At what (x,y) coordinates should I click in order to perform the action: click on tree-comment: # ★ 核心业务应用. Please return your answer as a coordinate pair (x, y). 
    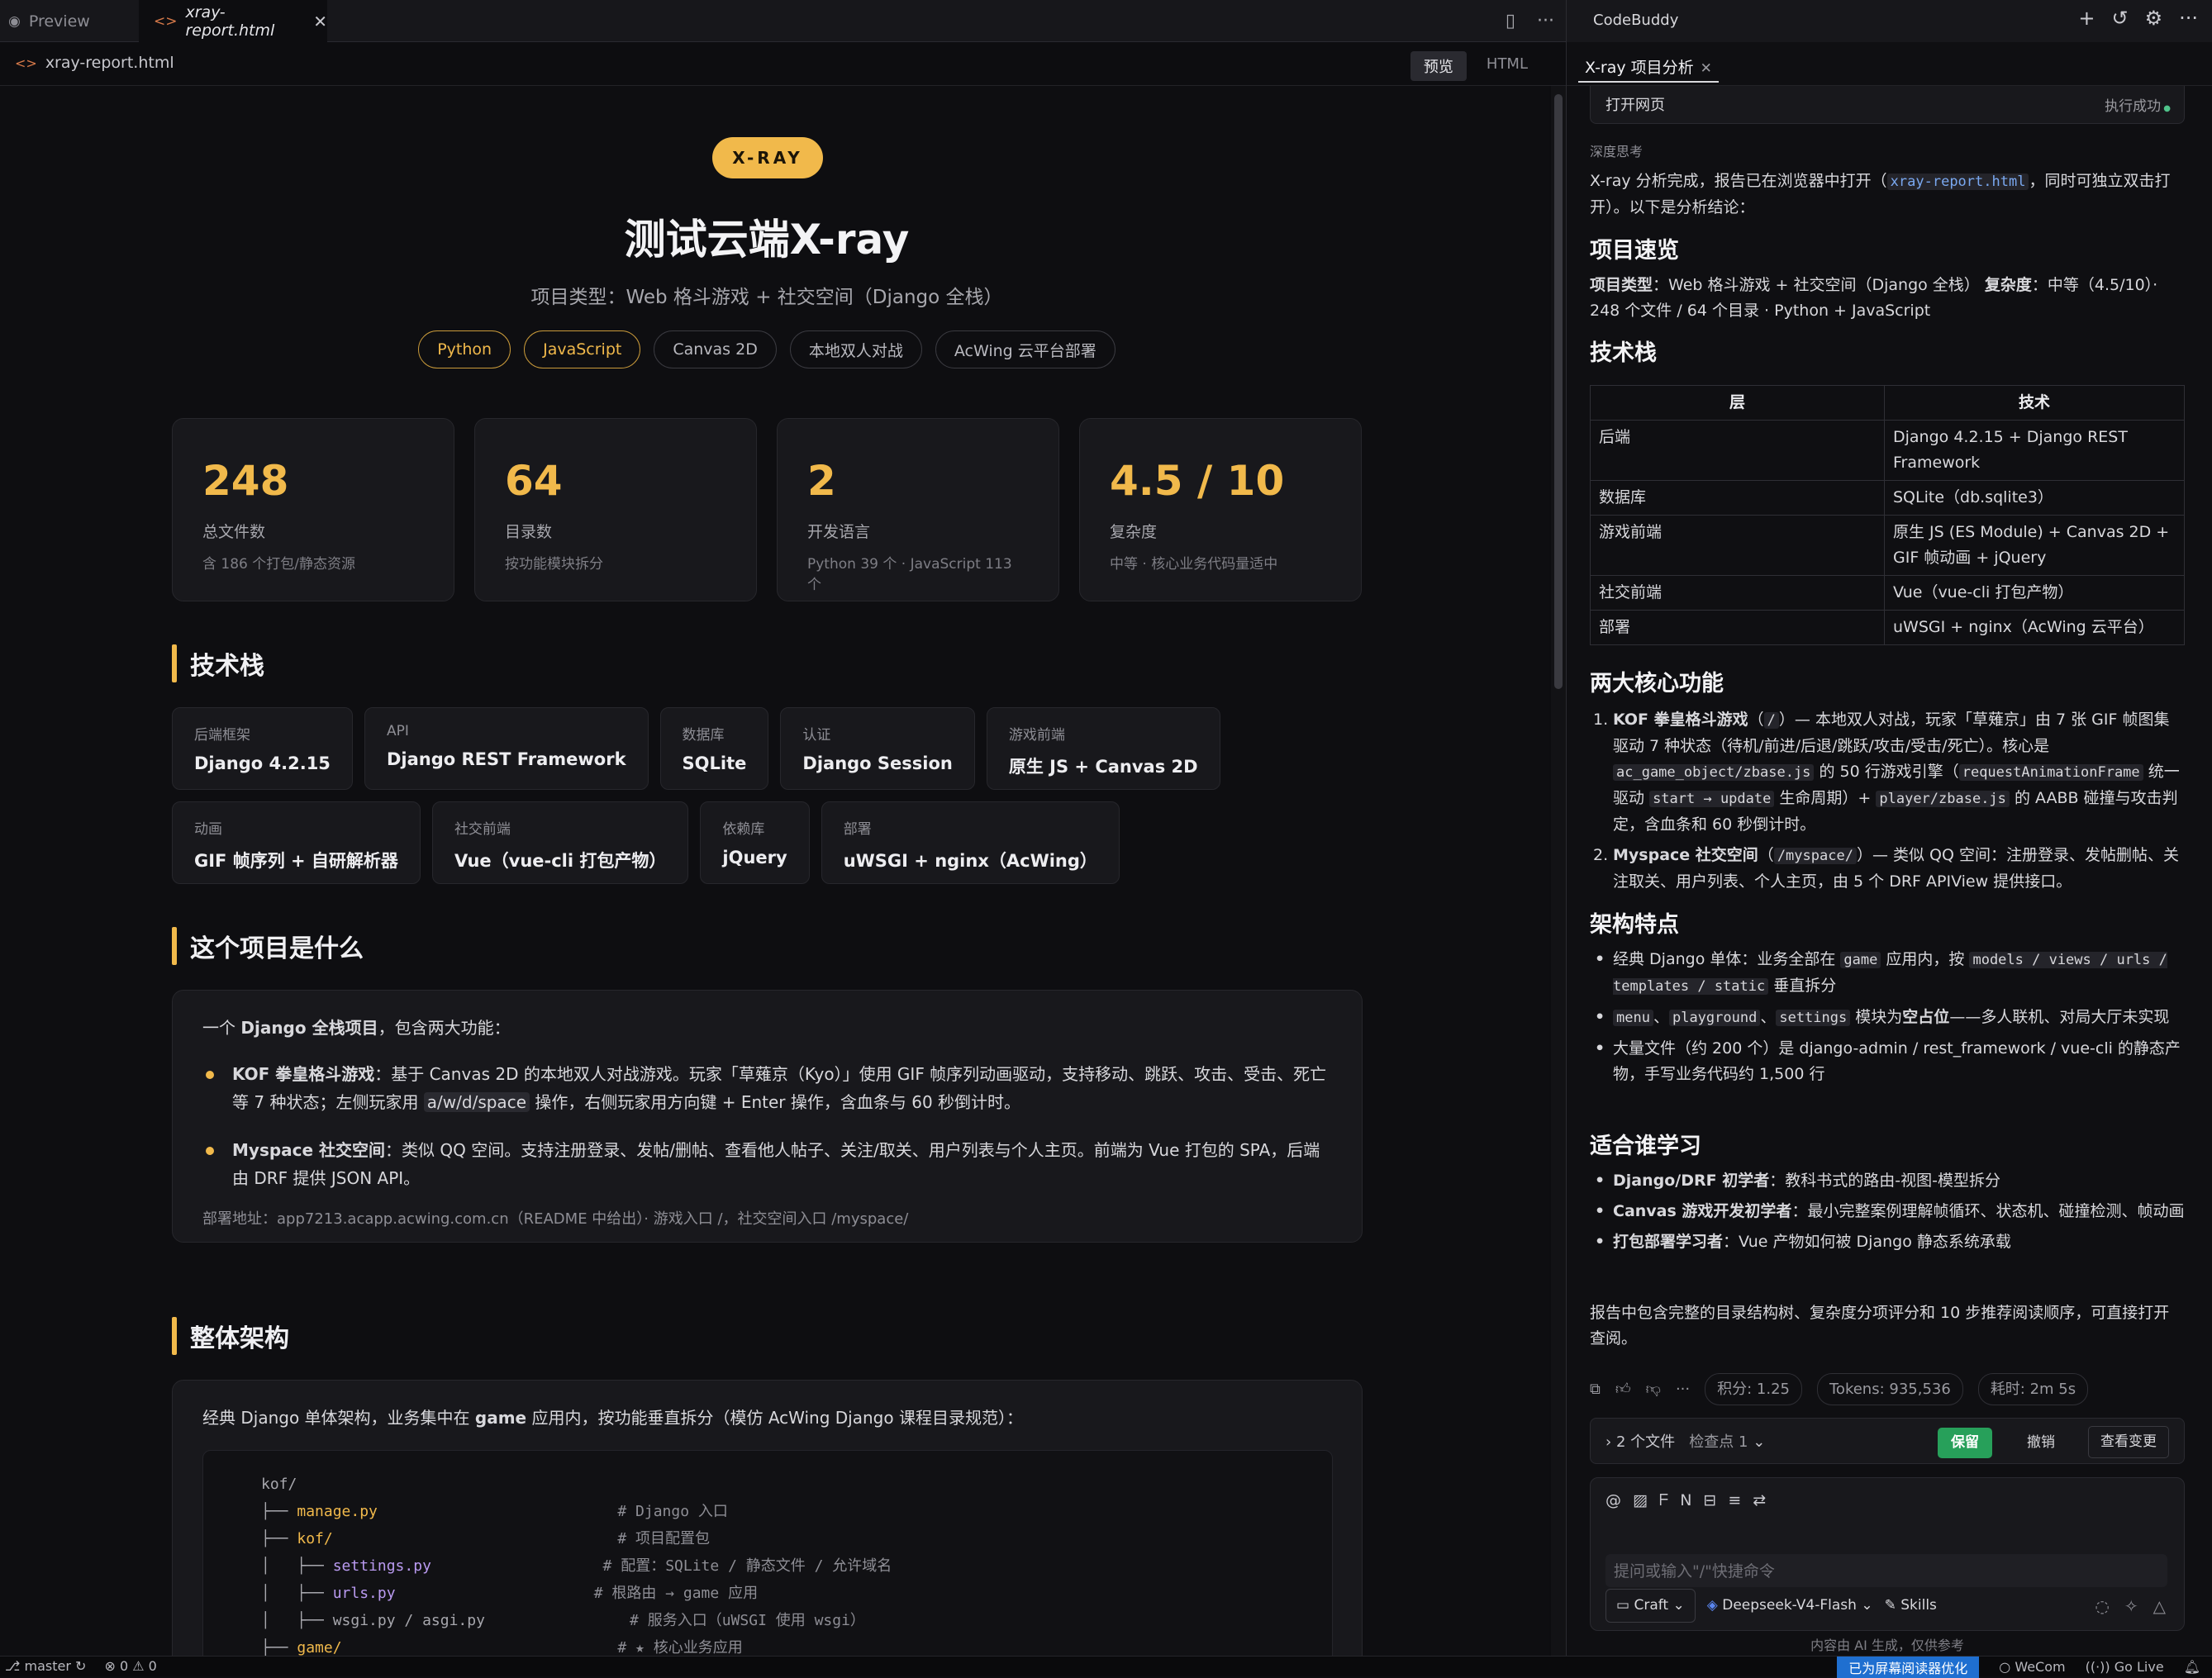
    Looking at the image, I should click on (680, 1647).